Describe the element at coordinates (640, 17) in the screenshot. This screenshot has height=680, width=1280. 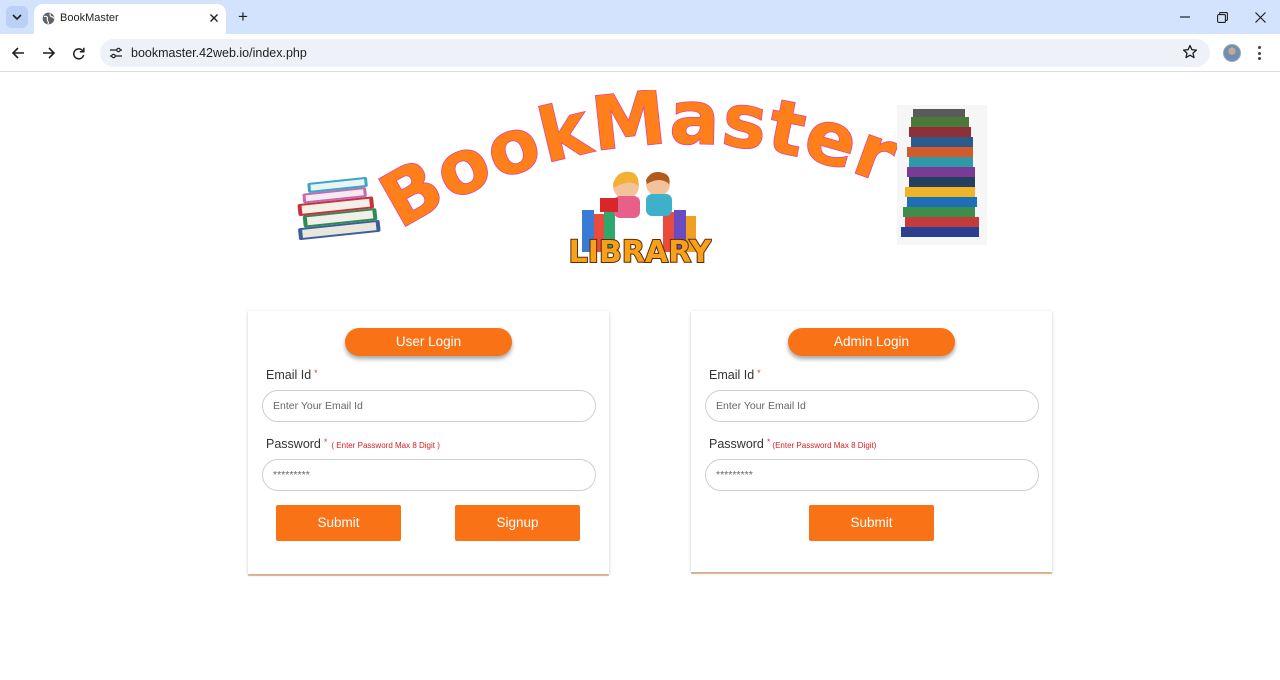
I see `tab-strip: BookMaster +` at that location.